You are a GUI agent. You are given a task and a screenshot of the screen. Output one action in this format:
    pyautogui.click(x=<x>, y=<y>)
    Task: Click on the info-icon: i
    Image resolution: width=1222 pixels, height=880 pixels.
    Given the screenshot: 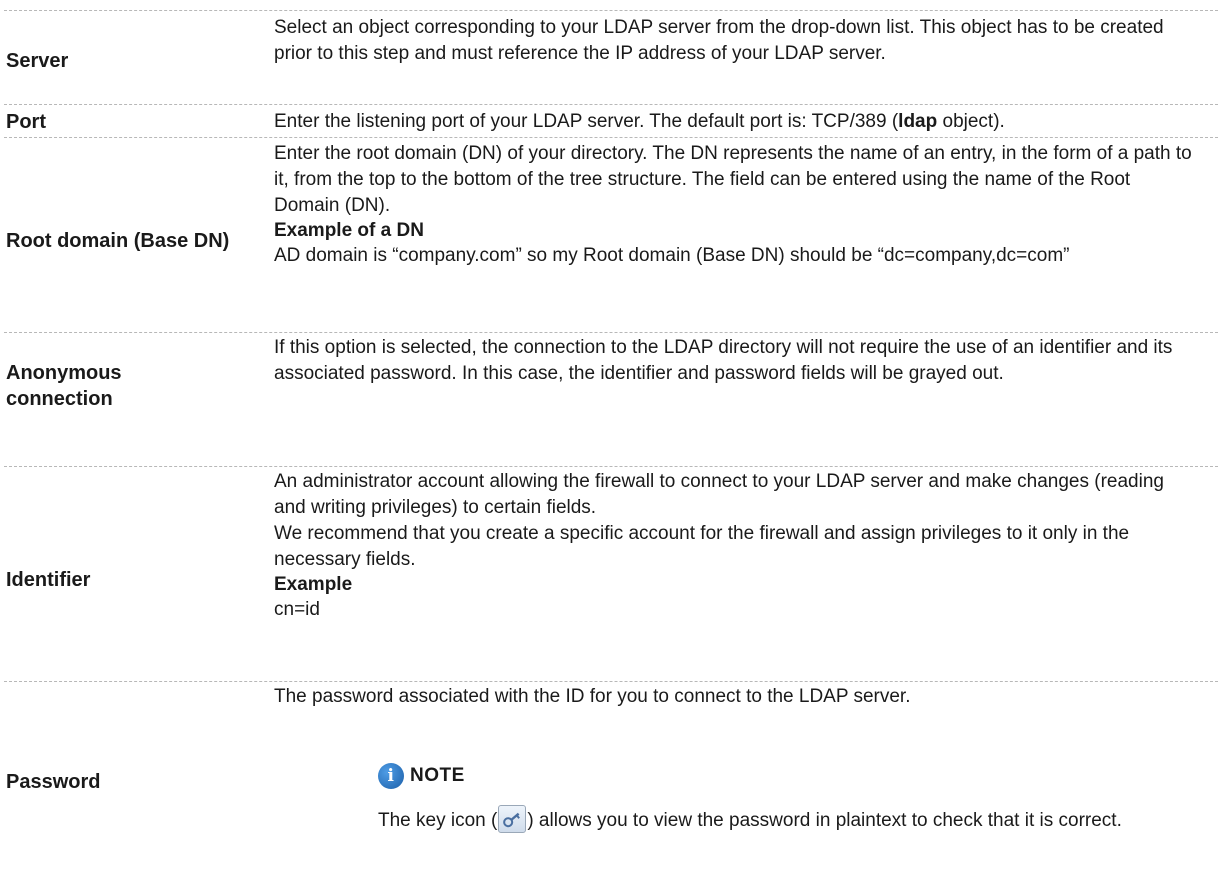 What is the action you would take?
    pyautogui.click(x=391, y=776)
    